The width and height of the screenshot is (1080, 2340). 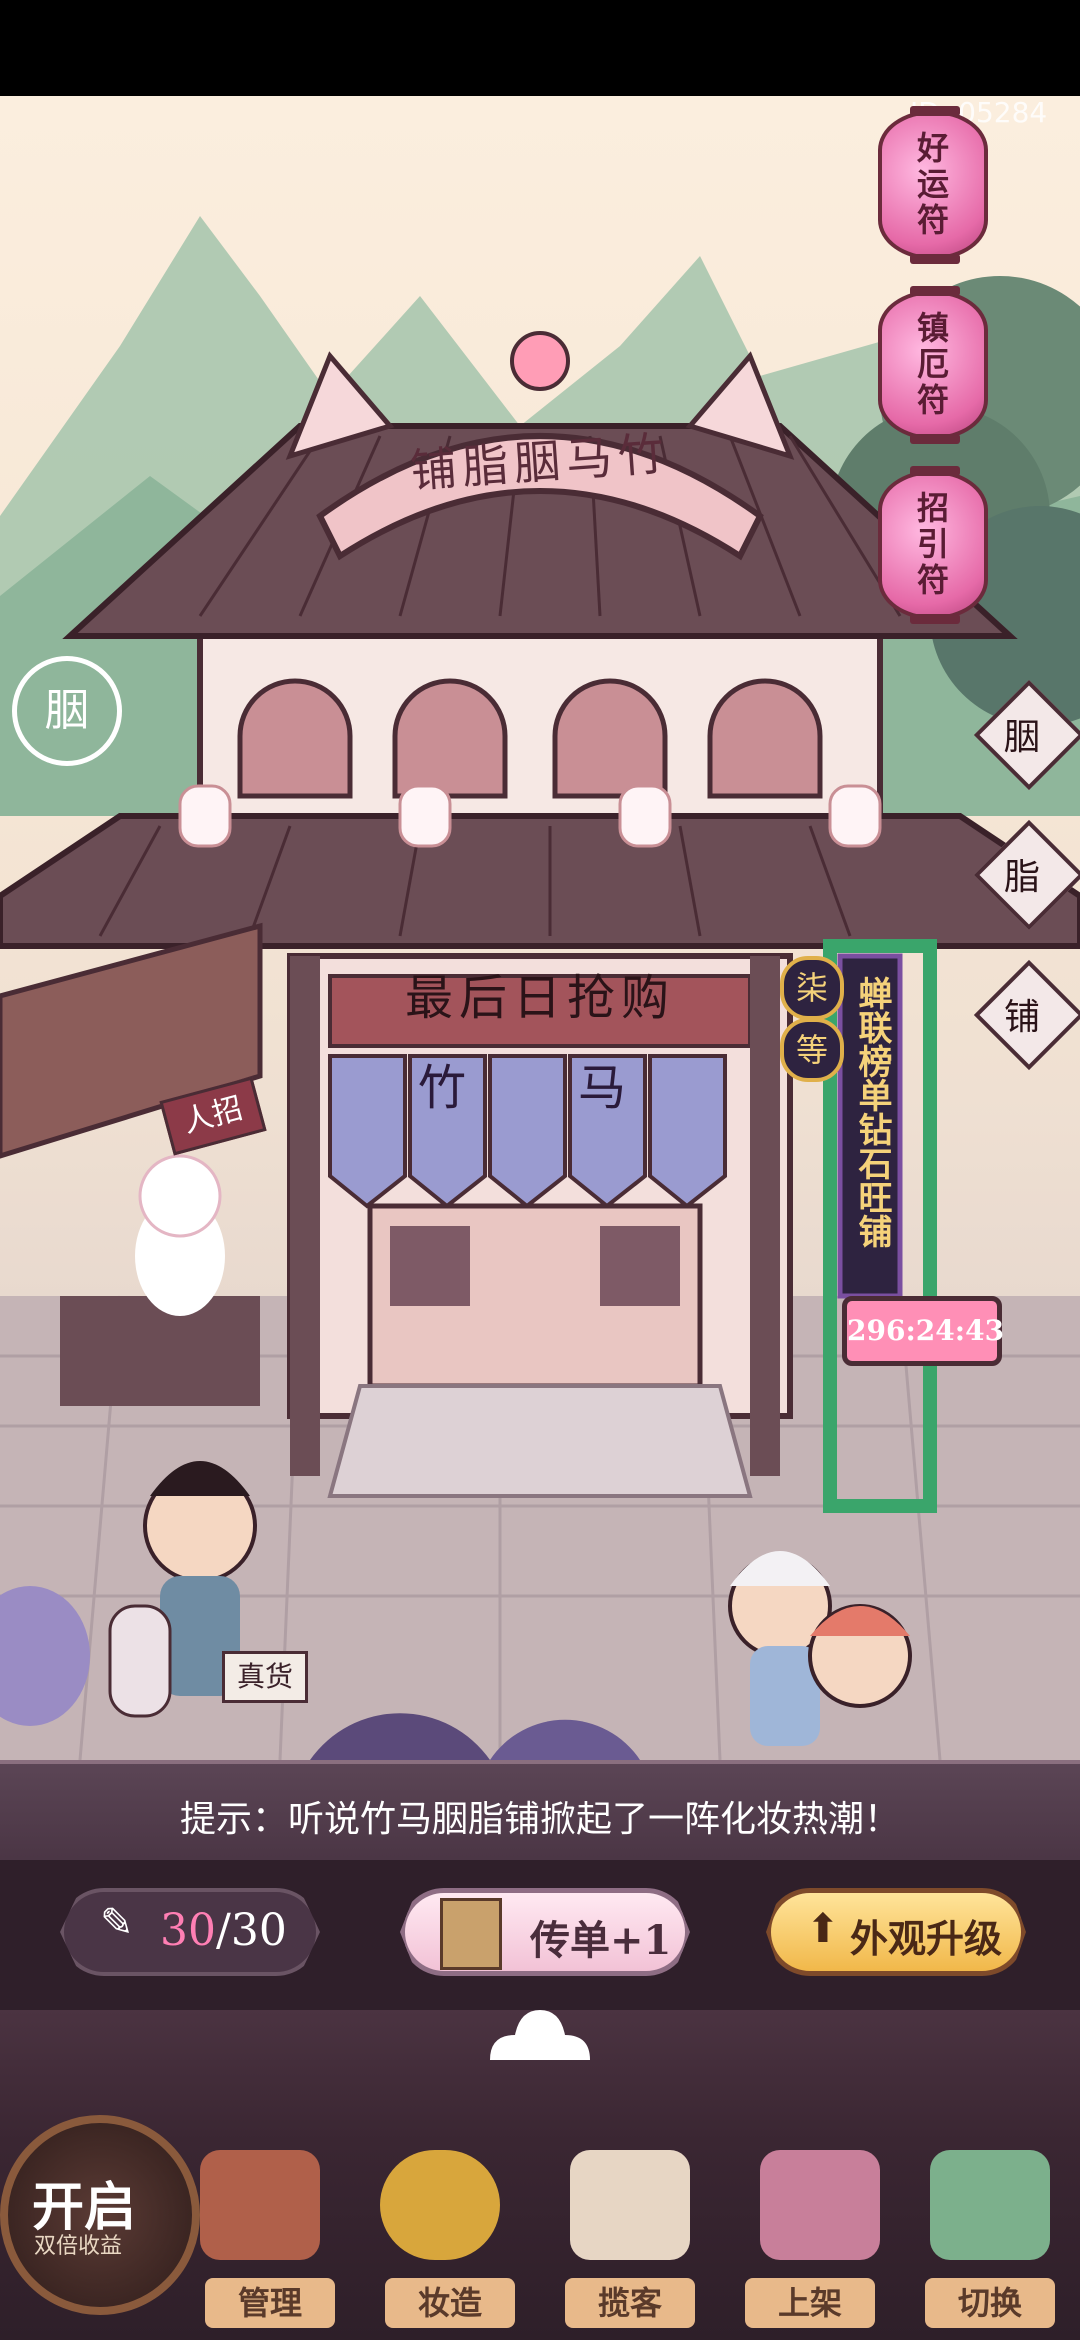 I want to click on rank-badge-bottom: 等, so click(x=812, y=1050).